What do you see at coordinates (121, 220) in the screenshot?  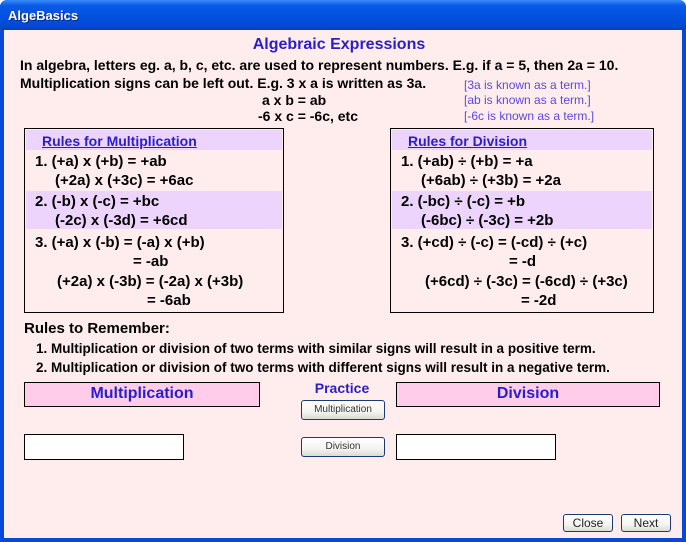 I see `mult-rule-2-line-2: (-2c) x (-3d) = +6cd` at bounding box center [121, 220].